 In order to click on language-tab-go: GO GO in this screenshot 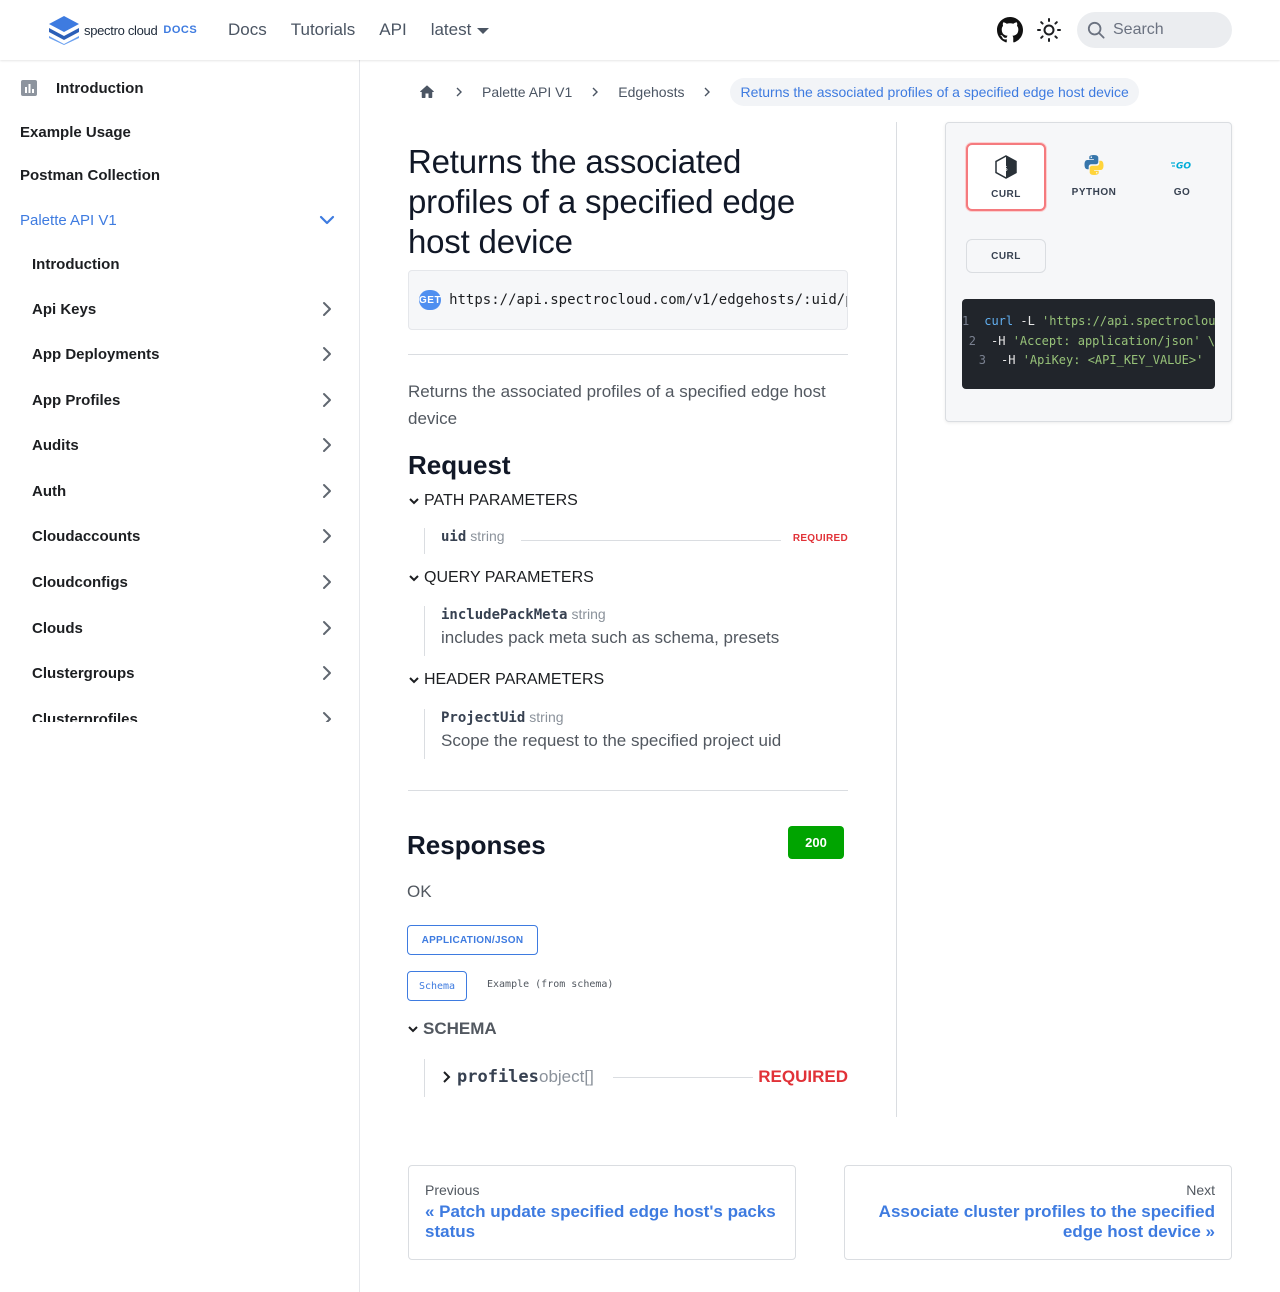, I will do `click(1182, 177)`.